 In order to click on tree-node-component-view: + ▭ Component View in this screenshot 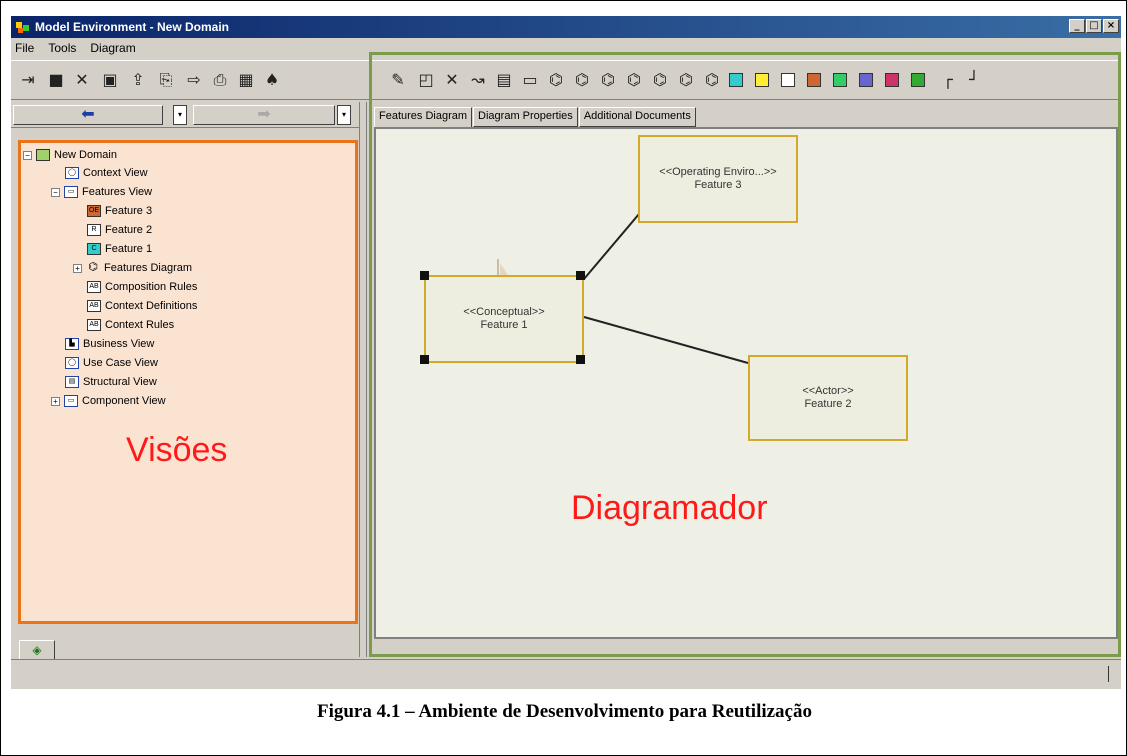, I will do `click(108, 401)`.